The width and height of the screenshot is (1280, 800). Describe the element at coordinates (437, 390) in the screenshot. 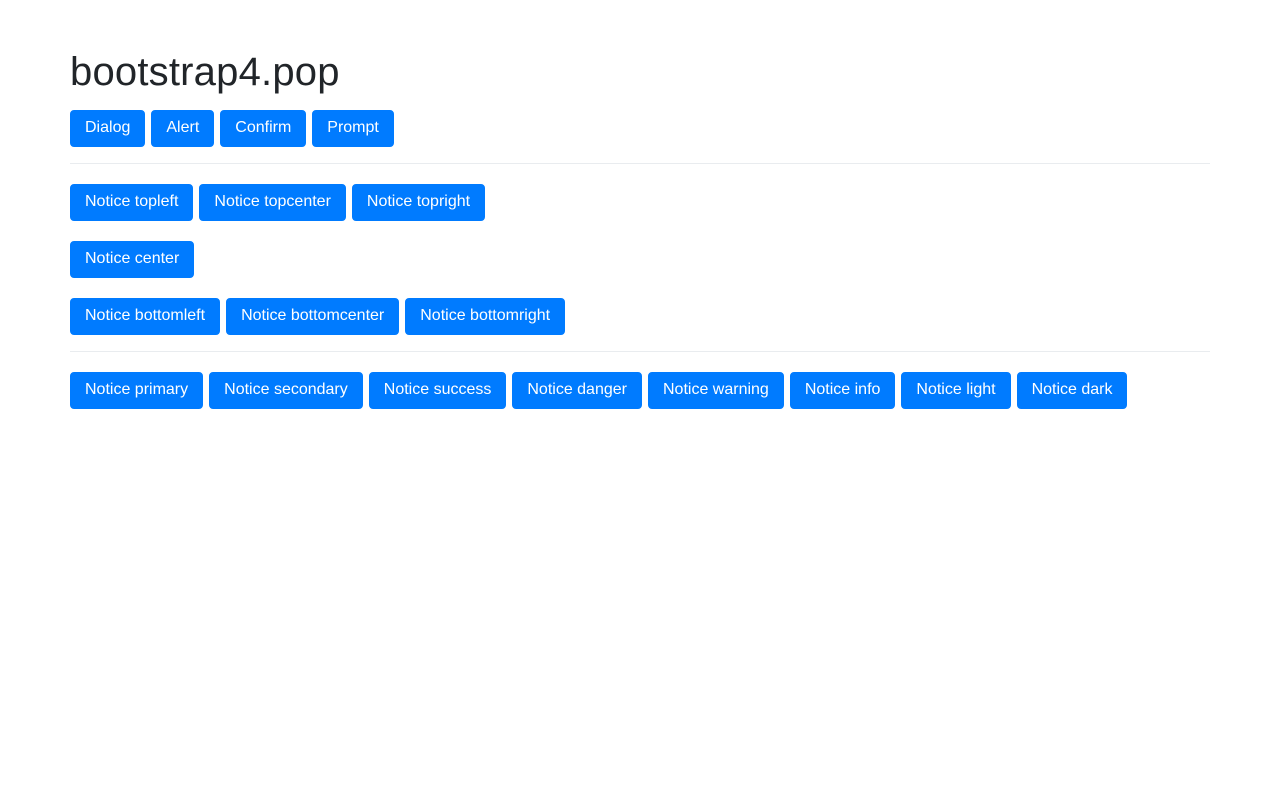

I see `notice-success-button: Notice success` at that location.